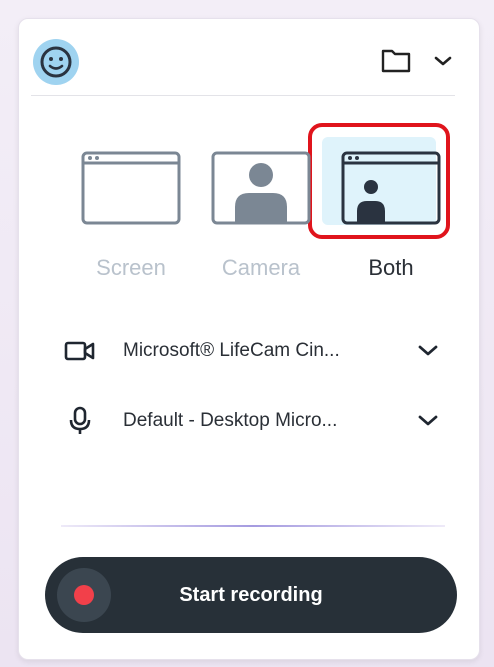 This screenshot has height=667, width=494. I want to click on mode-label-both: Both, so click(391, 267).